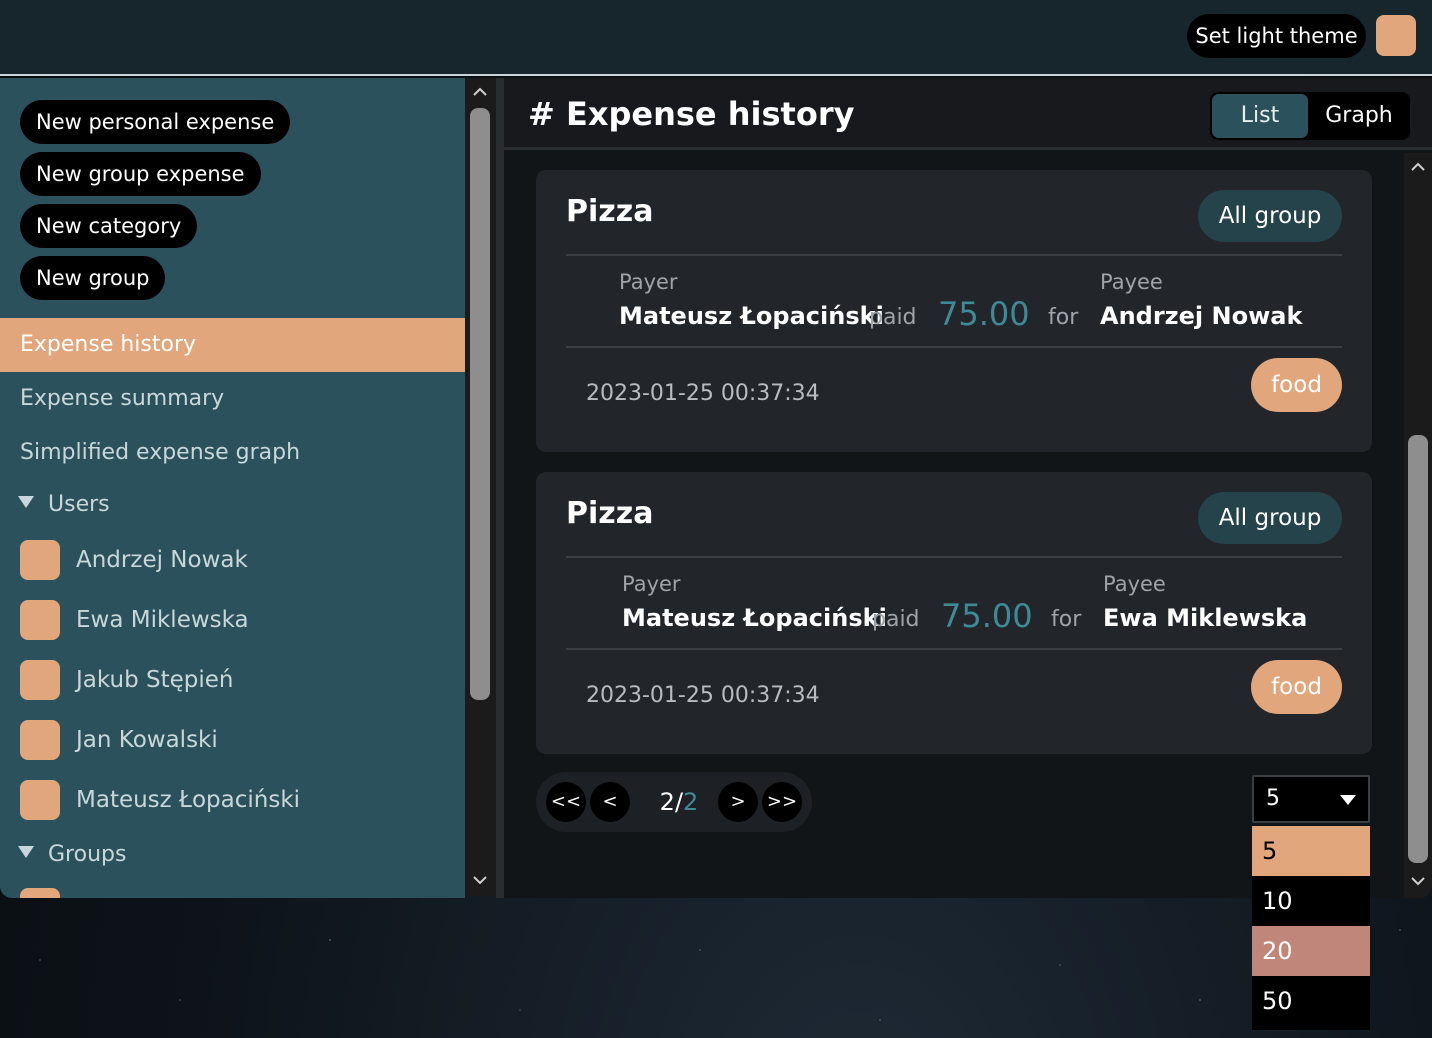  I want to click on view-toggle: List Graph, so click(1310, 116).